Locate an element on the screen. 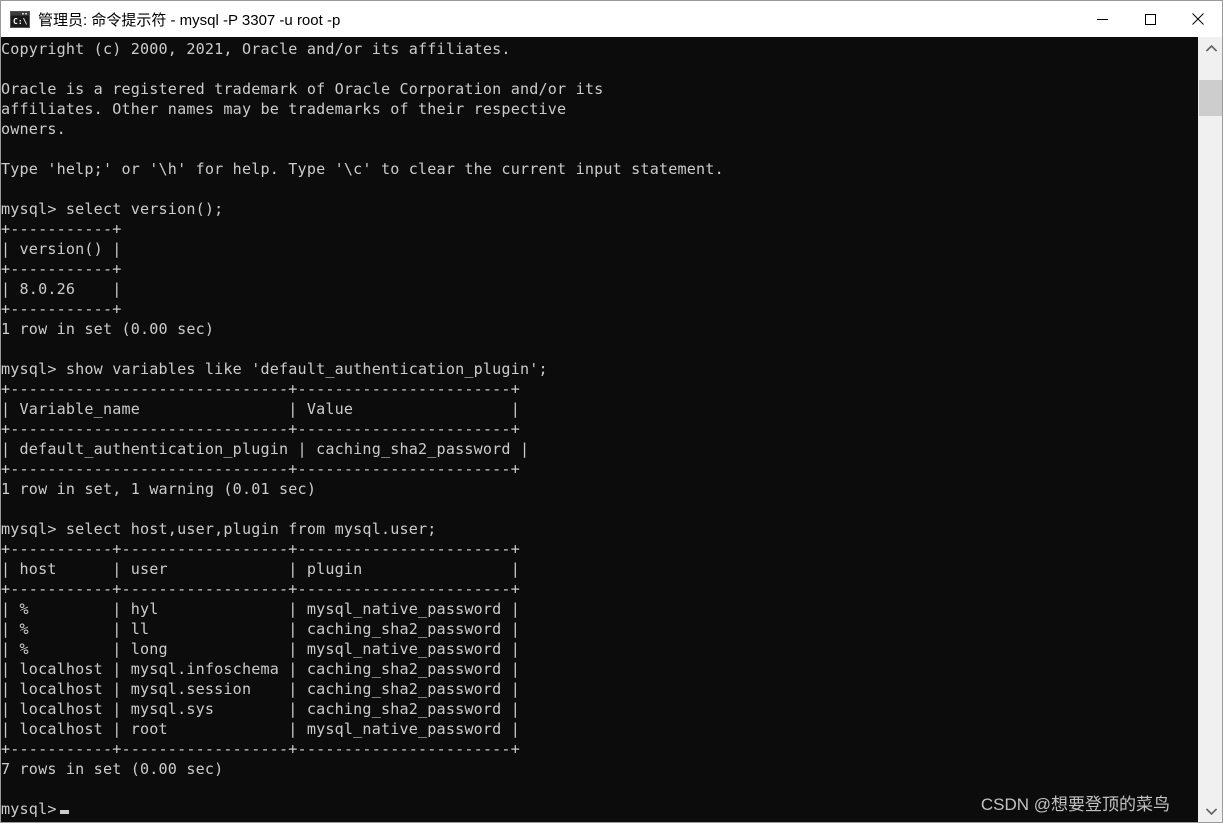 Image resolution: width=1223 pixels, height=823 pixels. close-button is located at coordinates (1198, 19).